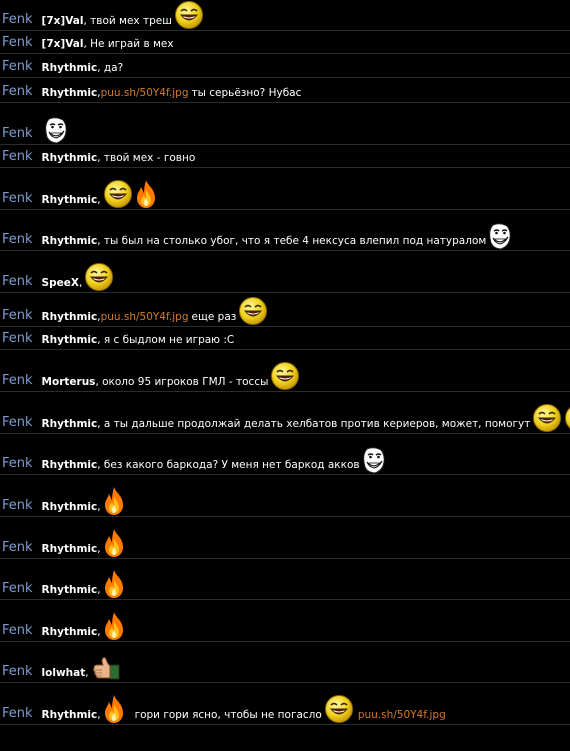 The height and width of the screenshot is (751, 570). What do you see at coordinates (285, 66) in the screenshot?
I see `chat-message: Fenk Rhythmic, да?` at bounding box center [285, 66].